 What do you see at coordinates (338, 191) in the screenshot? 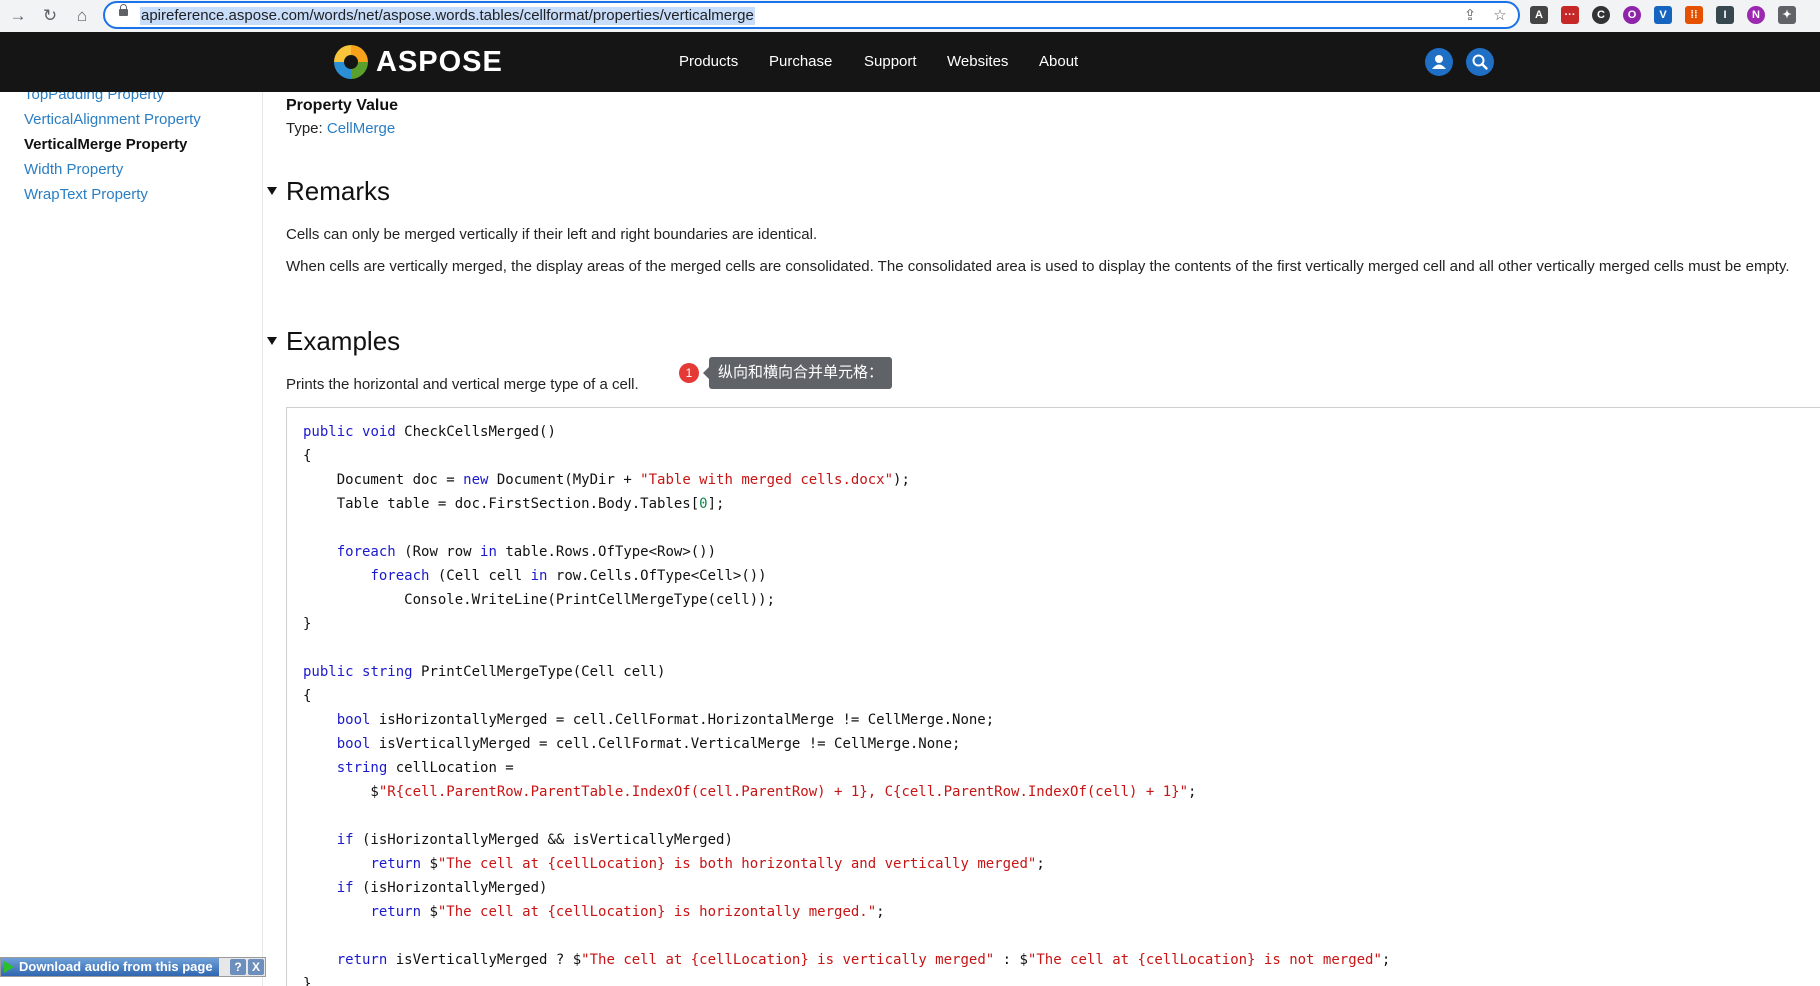
I see `remarks-heading-text: Remarks` at bounding box center [338, 191].